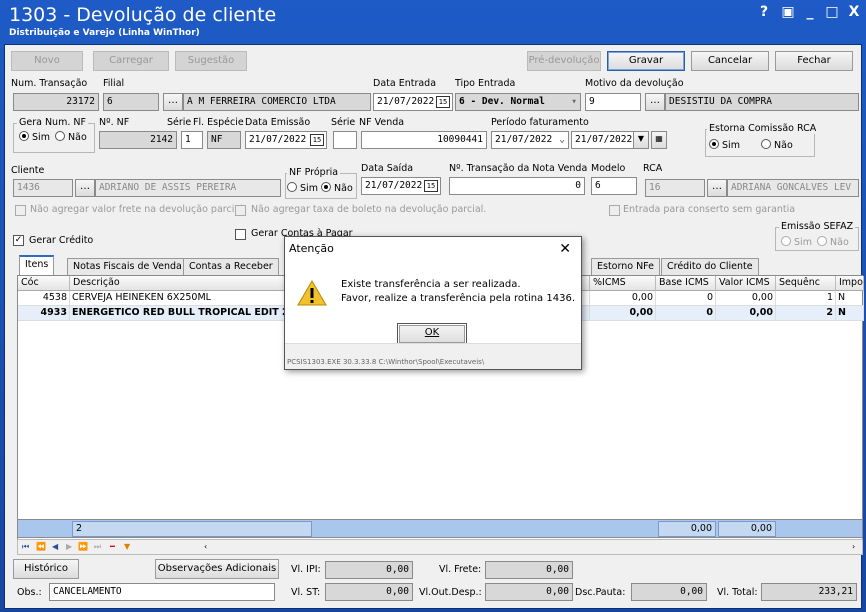 This screenshot has width=866, height=612. What do you see at coordinates (83, 547) in the screenshot?
I see `next-page-icon: ⏩` at bounding box center [83, 547].